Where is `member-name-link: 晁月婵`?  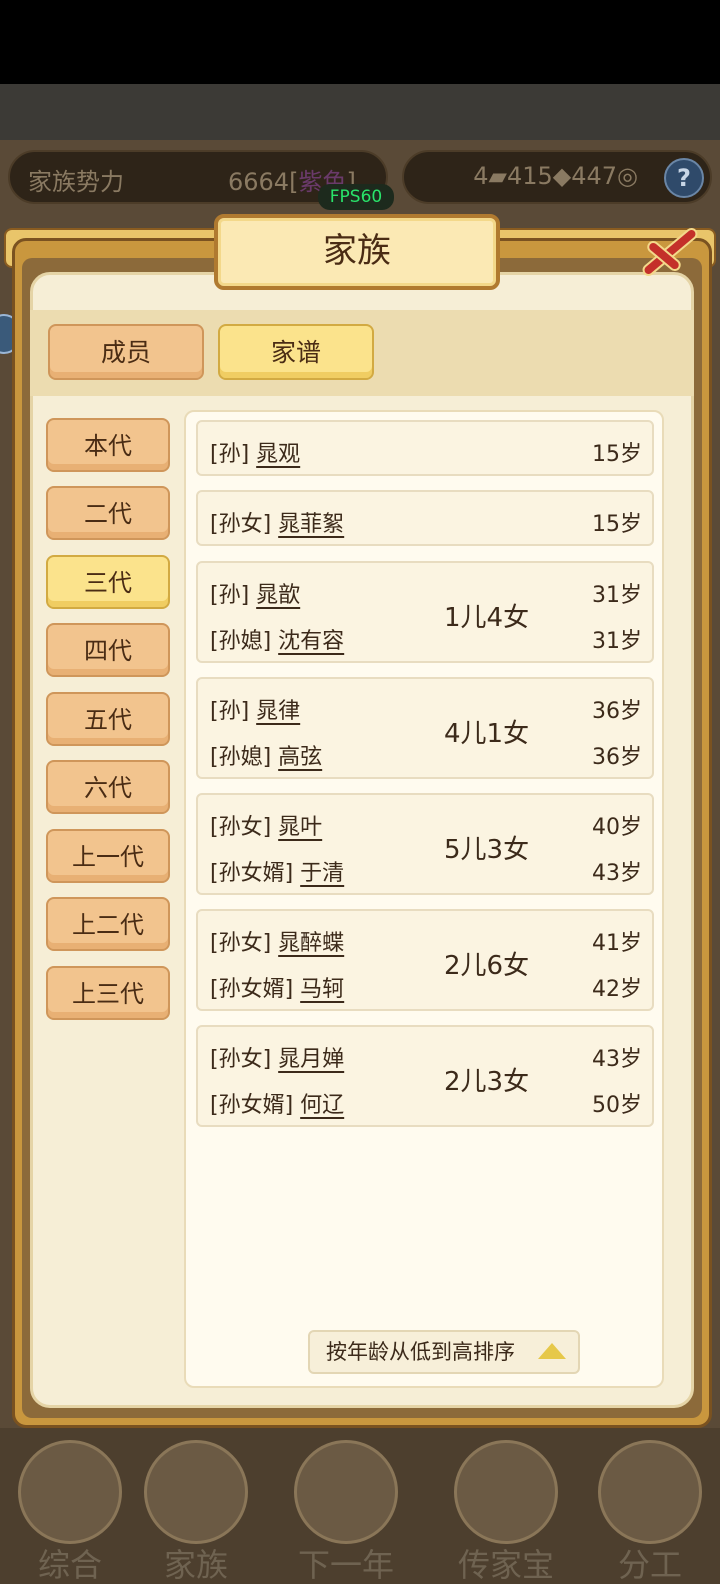
member-name-link: 晁月婵 is located at coordinates (311, 1059).